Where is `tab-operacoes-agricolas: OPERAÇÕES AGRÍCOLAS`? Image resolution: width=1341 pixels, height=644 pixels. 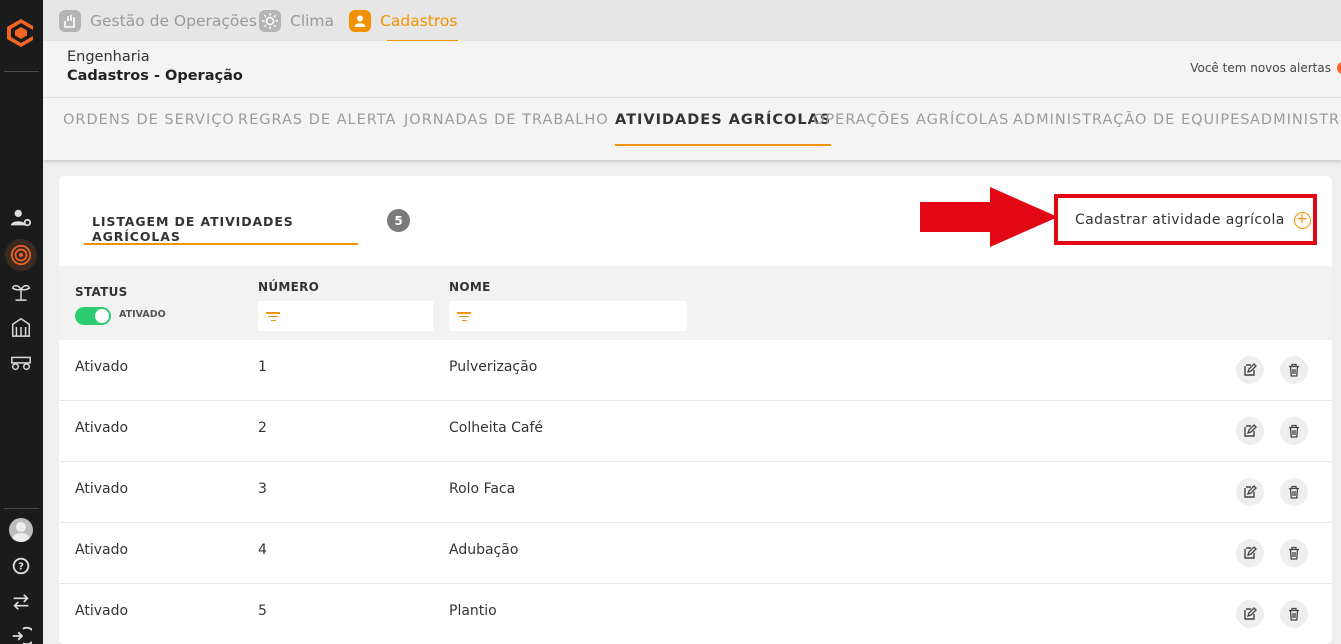
tab-operacoes-agricolas: OPERAÇÕES AGRÍCOLAS is located at coordinates (911, 122).